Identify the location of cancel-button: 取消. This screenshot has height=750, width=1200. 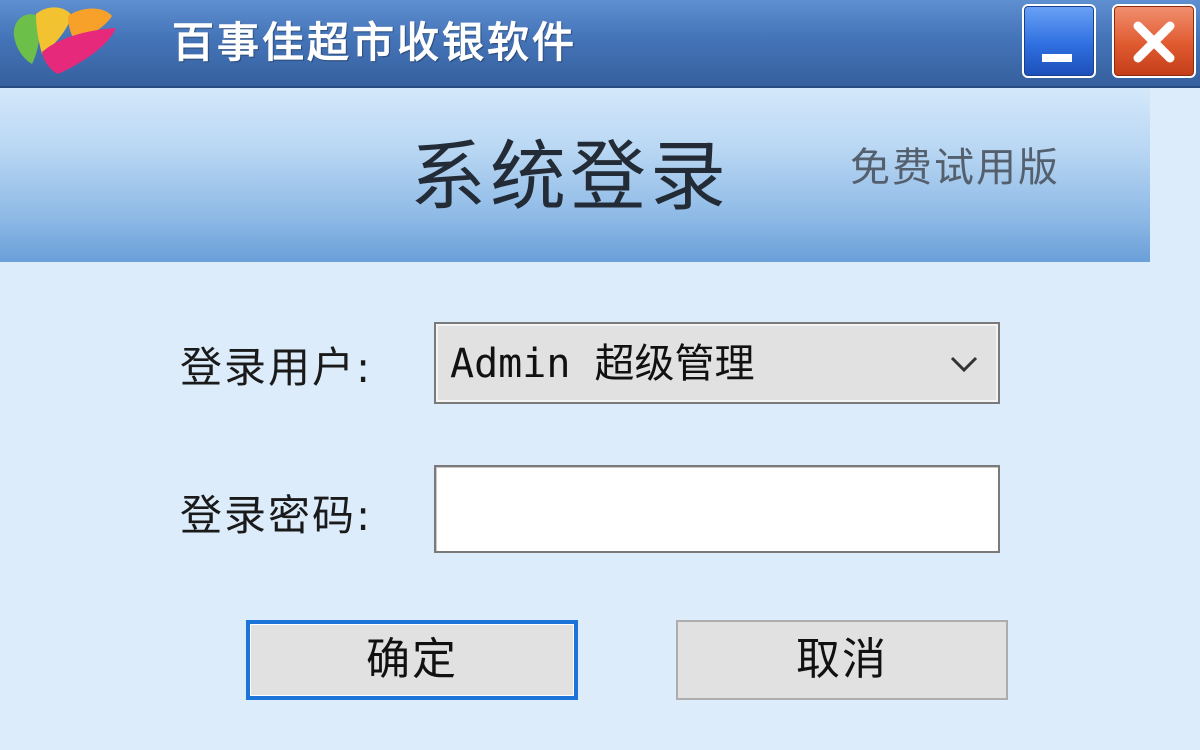
(842, 660).